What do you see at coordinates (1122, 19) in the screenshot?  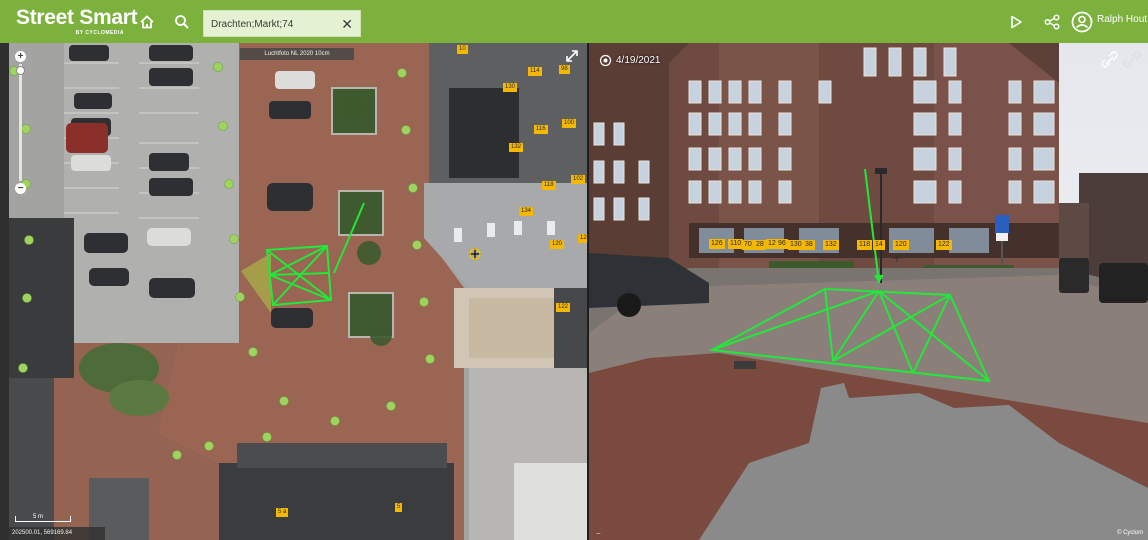 I see `user-name: Ralph Hout` at bounding box center [1122, 19].